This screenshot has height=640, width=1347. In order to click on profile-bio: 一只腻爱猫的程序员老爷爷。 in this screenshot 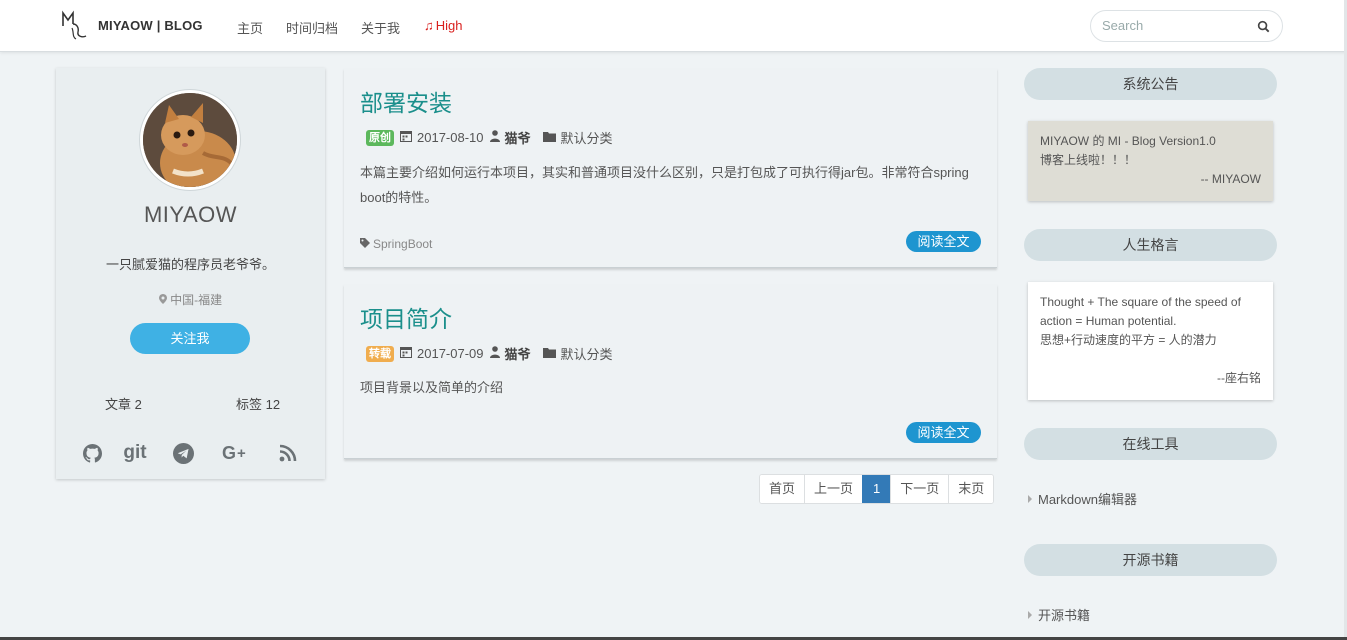, I will do `click(190, 264)`.